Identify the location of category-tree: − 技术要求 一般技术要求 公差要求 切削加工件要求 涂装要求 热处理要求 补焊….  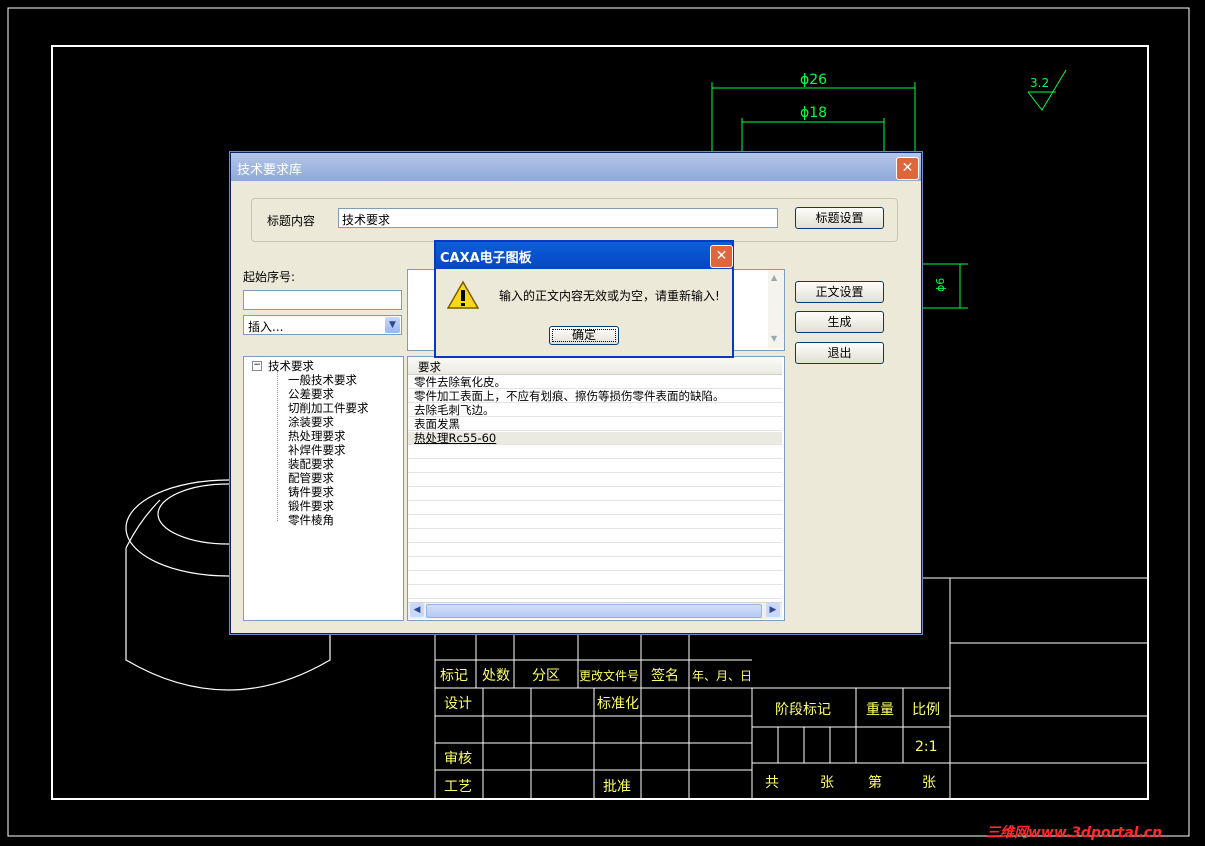
(323, 488).